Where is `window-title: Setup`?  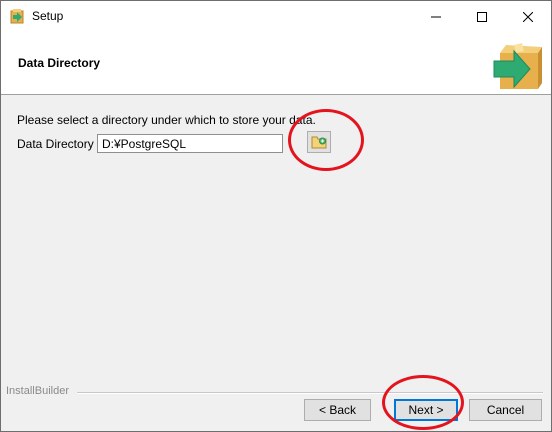
window-title: Setup is located at coordinates (48, 16).